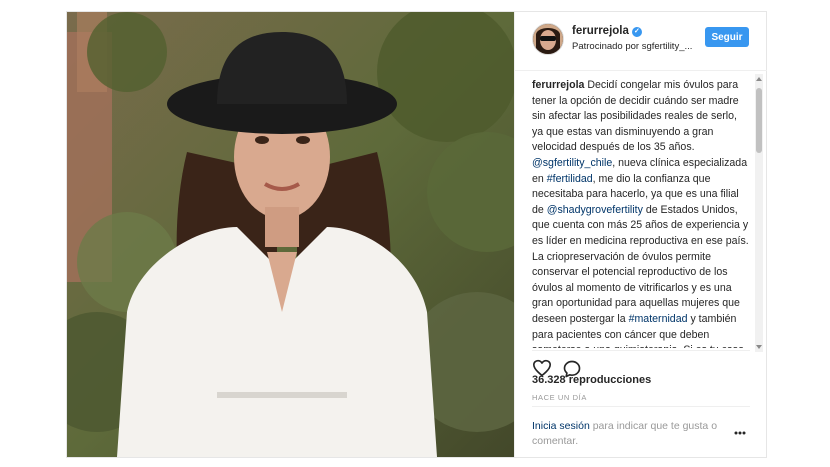 The width and height of the screenshot is (830, 467). What do you see at coordinates (641, 406) in the screenshot?
I see `login-divider` at bounding box center [641, 406].